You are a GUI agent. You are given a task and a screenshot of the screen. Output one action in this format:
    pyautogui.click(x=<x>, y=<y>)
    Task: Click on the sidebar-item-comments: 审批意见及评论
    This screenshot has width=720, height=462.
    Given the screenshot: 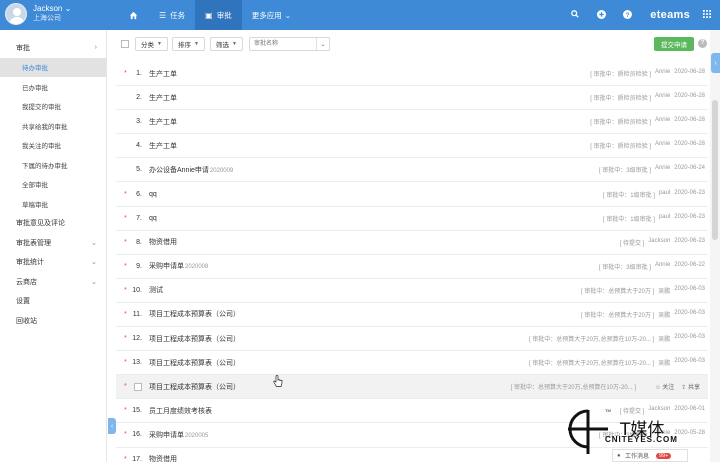 What is the action you would take?
    pyautogui.click(x=53, y=224)
    